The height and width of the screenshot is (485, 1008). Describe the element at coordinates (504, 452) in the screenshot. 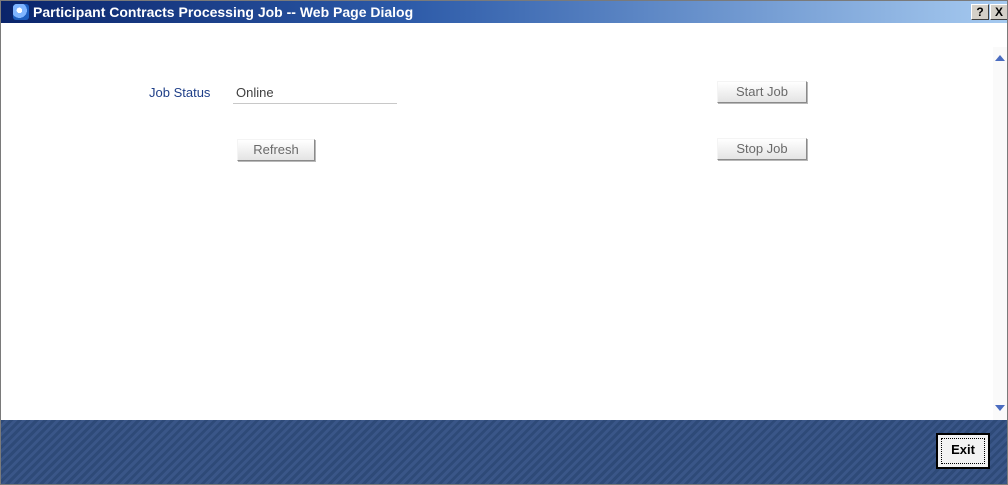

I see `footer-bar: Exit` at that location.